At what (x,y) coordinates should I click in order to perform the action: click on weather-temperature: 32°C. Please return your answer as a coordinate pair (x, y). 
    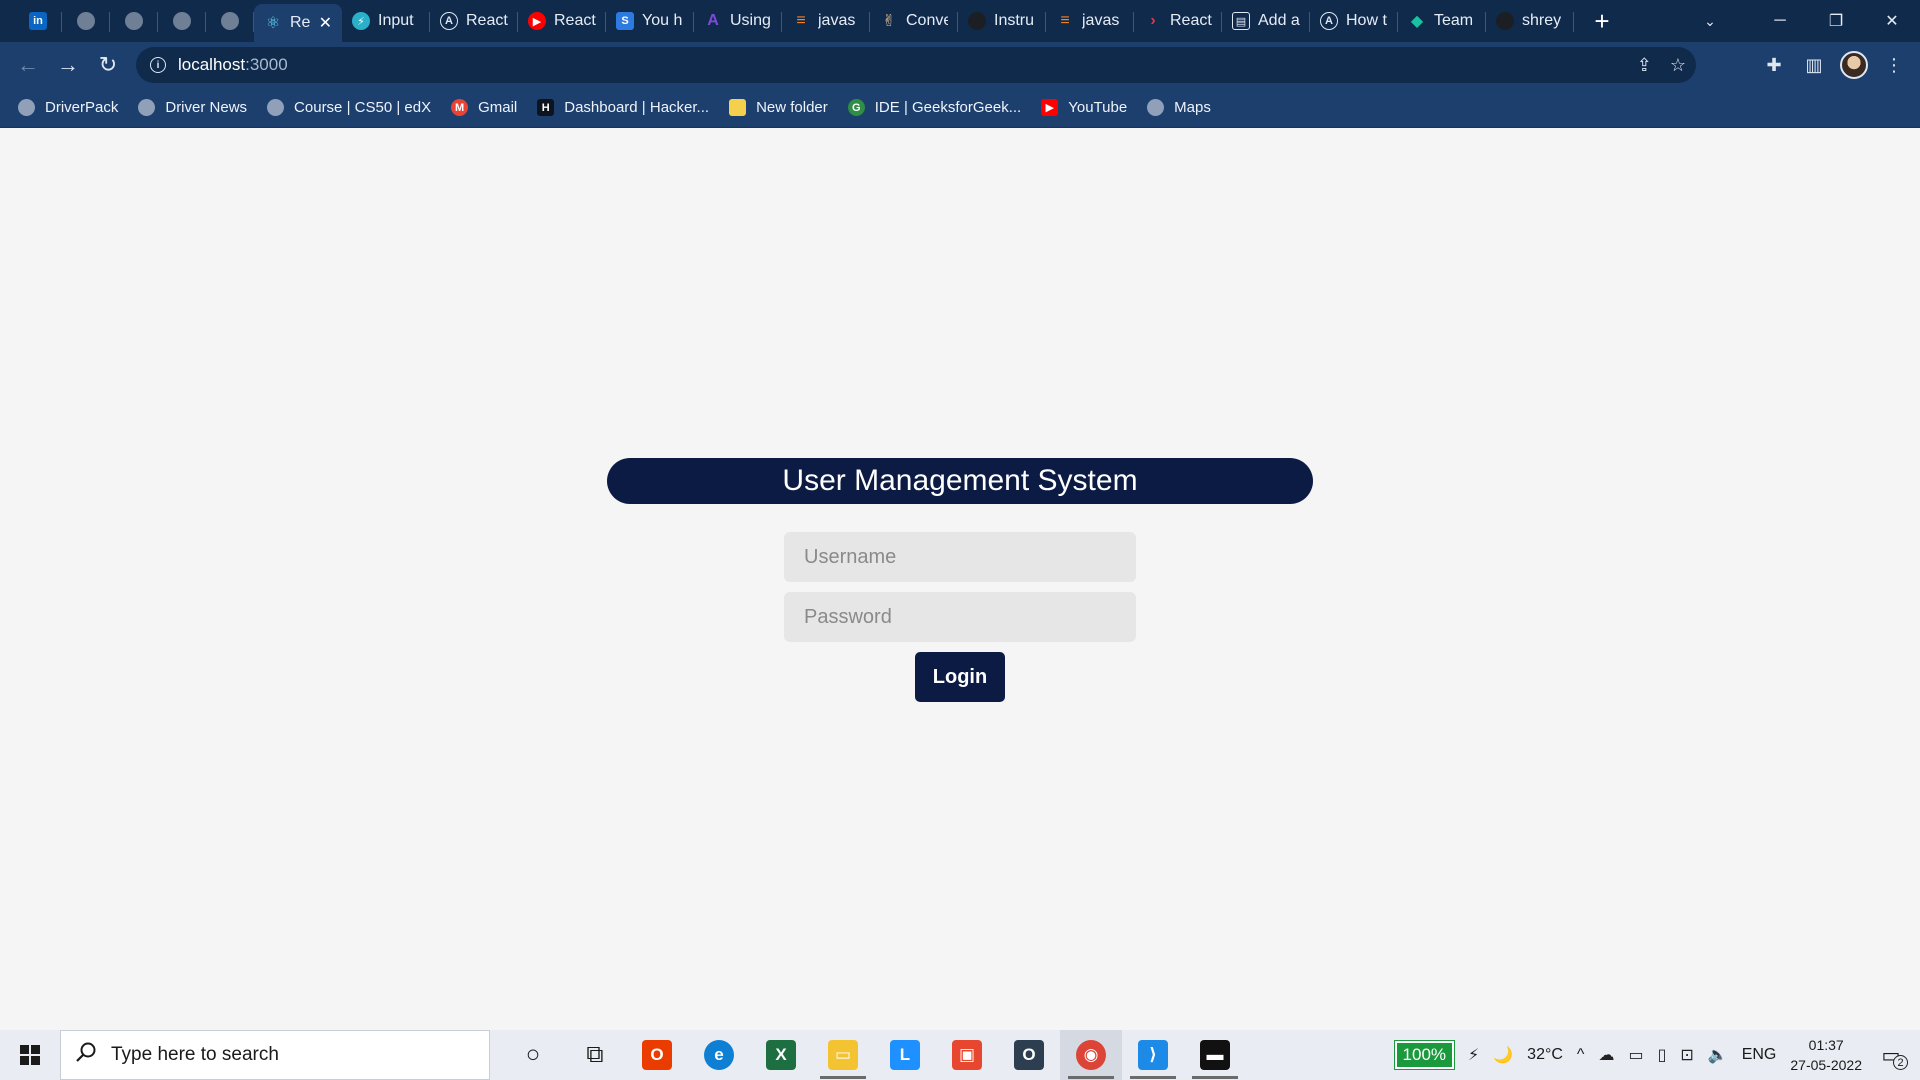
    Looking at the image, I should click on (1545, 1055).